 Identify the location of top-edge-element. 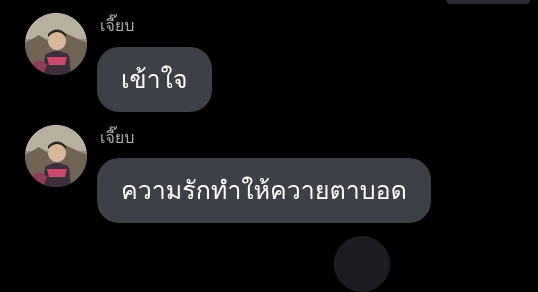
(488, 2).